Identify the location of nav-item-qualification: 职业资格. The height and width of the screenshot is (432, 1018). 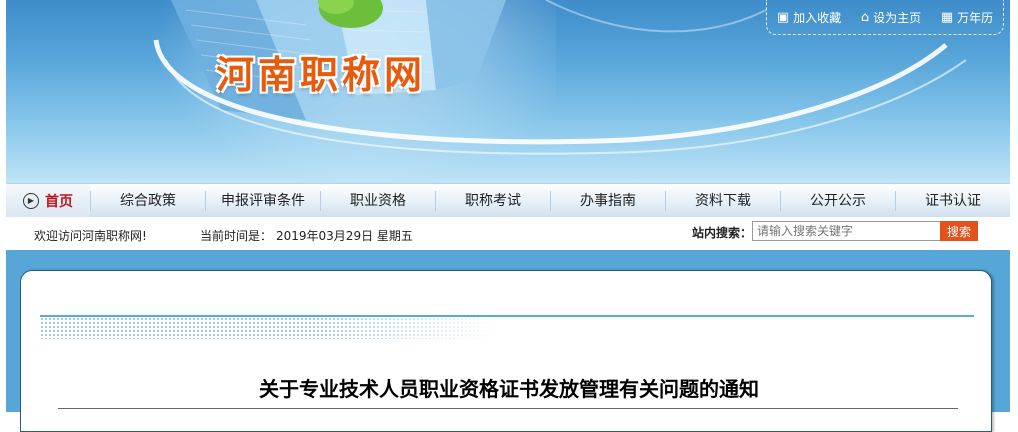
(377, 200).